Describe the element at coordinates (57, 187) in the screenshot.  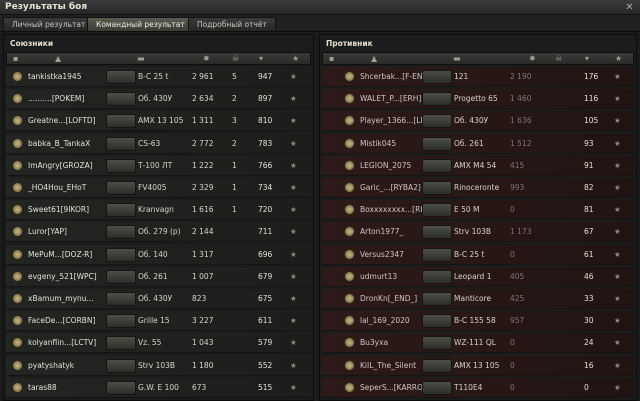
I see `player-name: _HO4Hou_EHoT` at that location.